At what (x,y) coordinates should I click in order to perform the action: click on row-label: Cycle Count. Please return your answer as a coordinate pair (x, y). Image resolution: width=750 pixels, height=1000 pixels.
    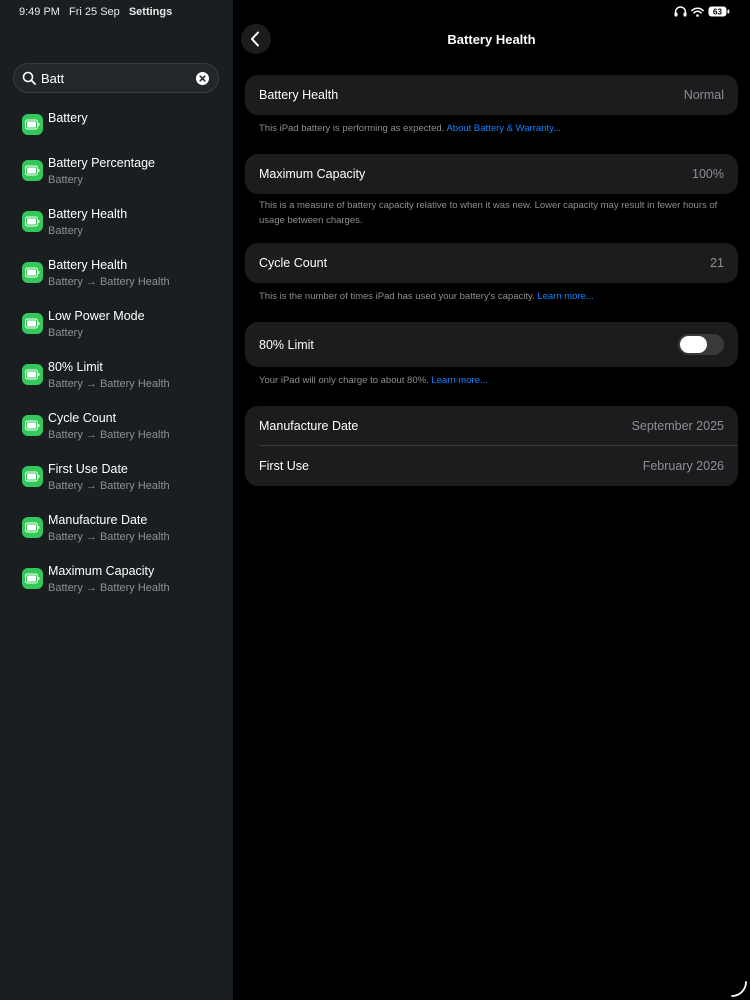
    Looking at the image, I should click on (293, 263).